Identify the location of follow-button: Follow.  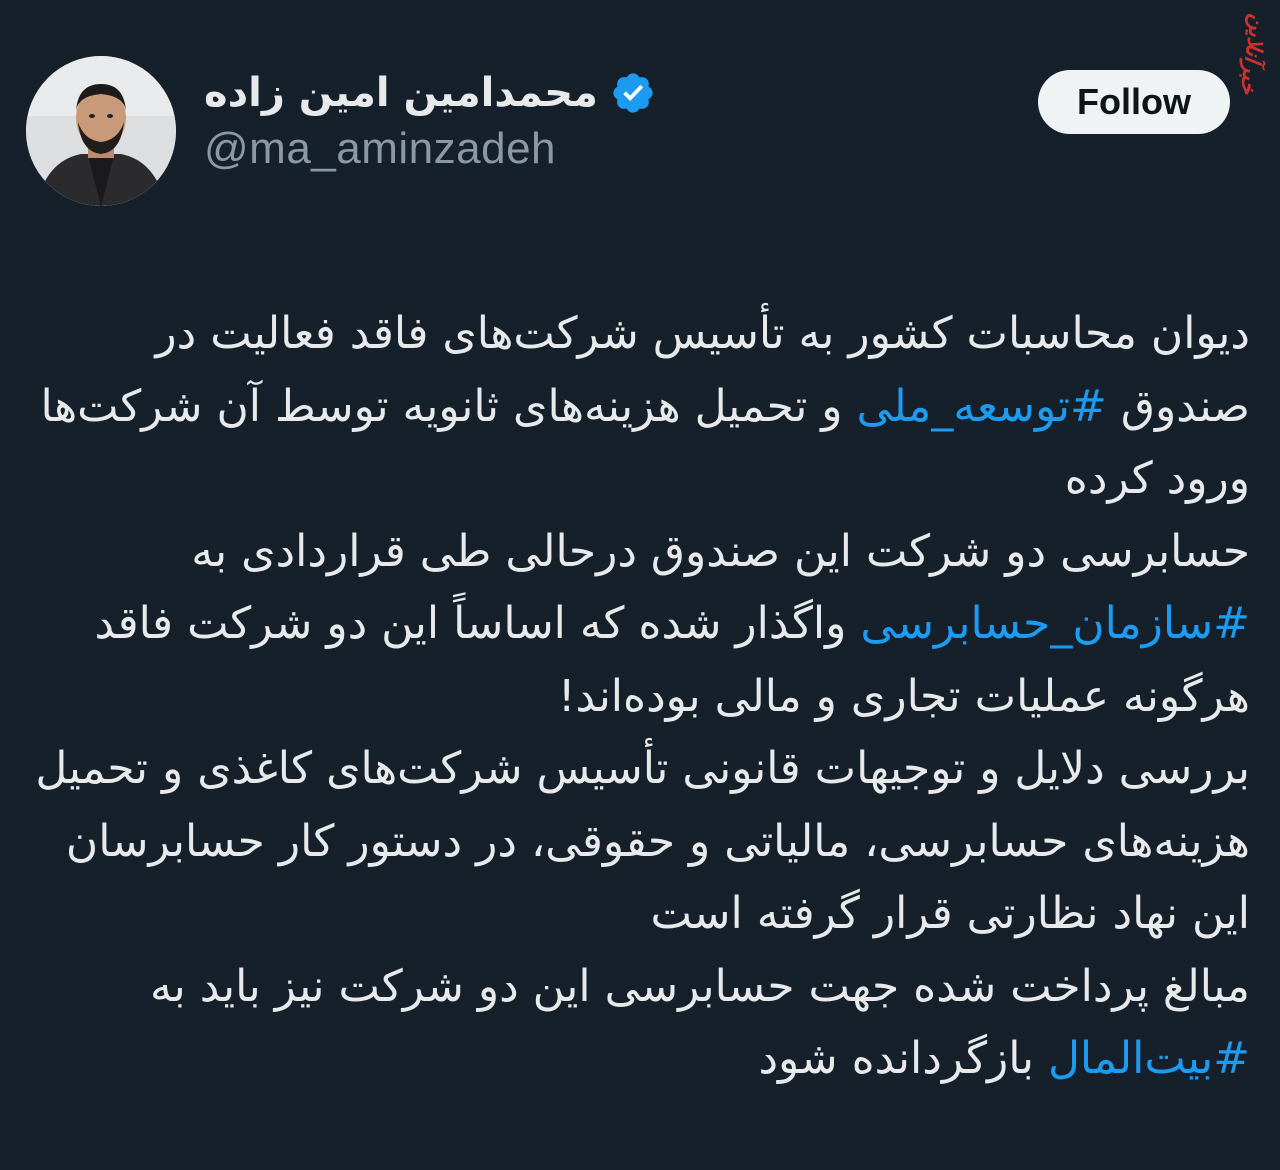
(1134, 102).